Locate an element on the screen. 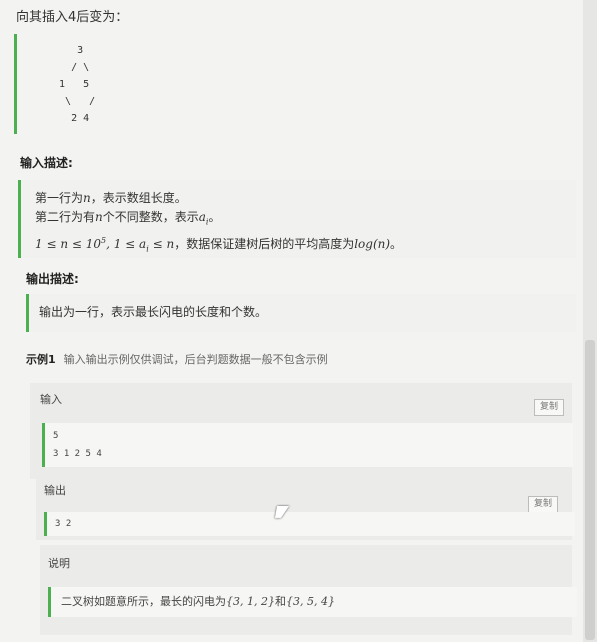 This screenshot has width=597, height=642. scrollbar-track is located at coordinates (590, 321).